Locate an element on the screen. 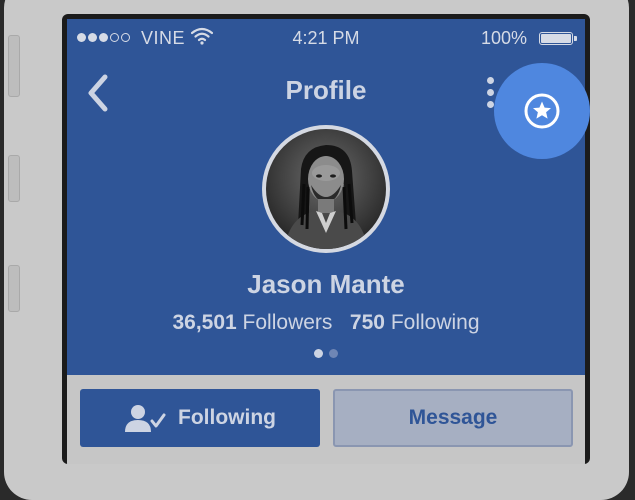 Image resolution: width=635 pixels, height=500 pixels. user-check-icon is located at coordinates (145, 418).